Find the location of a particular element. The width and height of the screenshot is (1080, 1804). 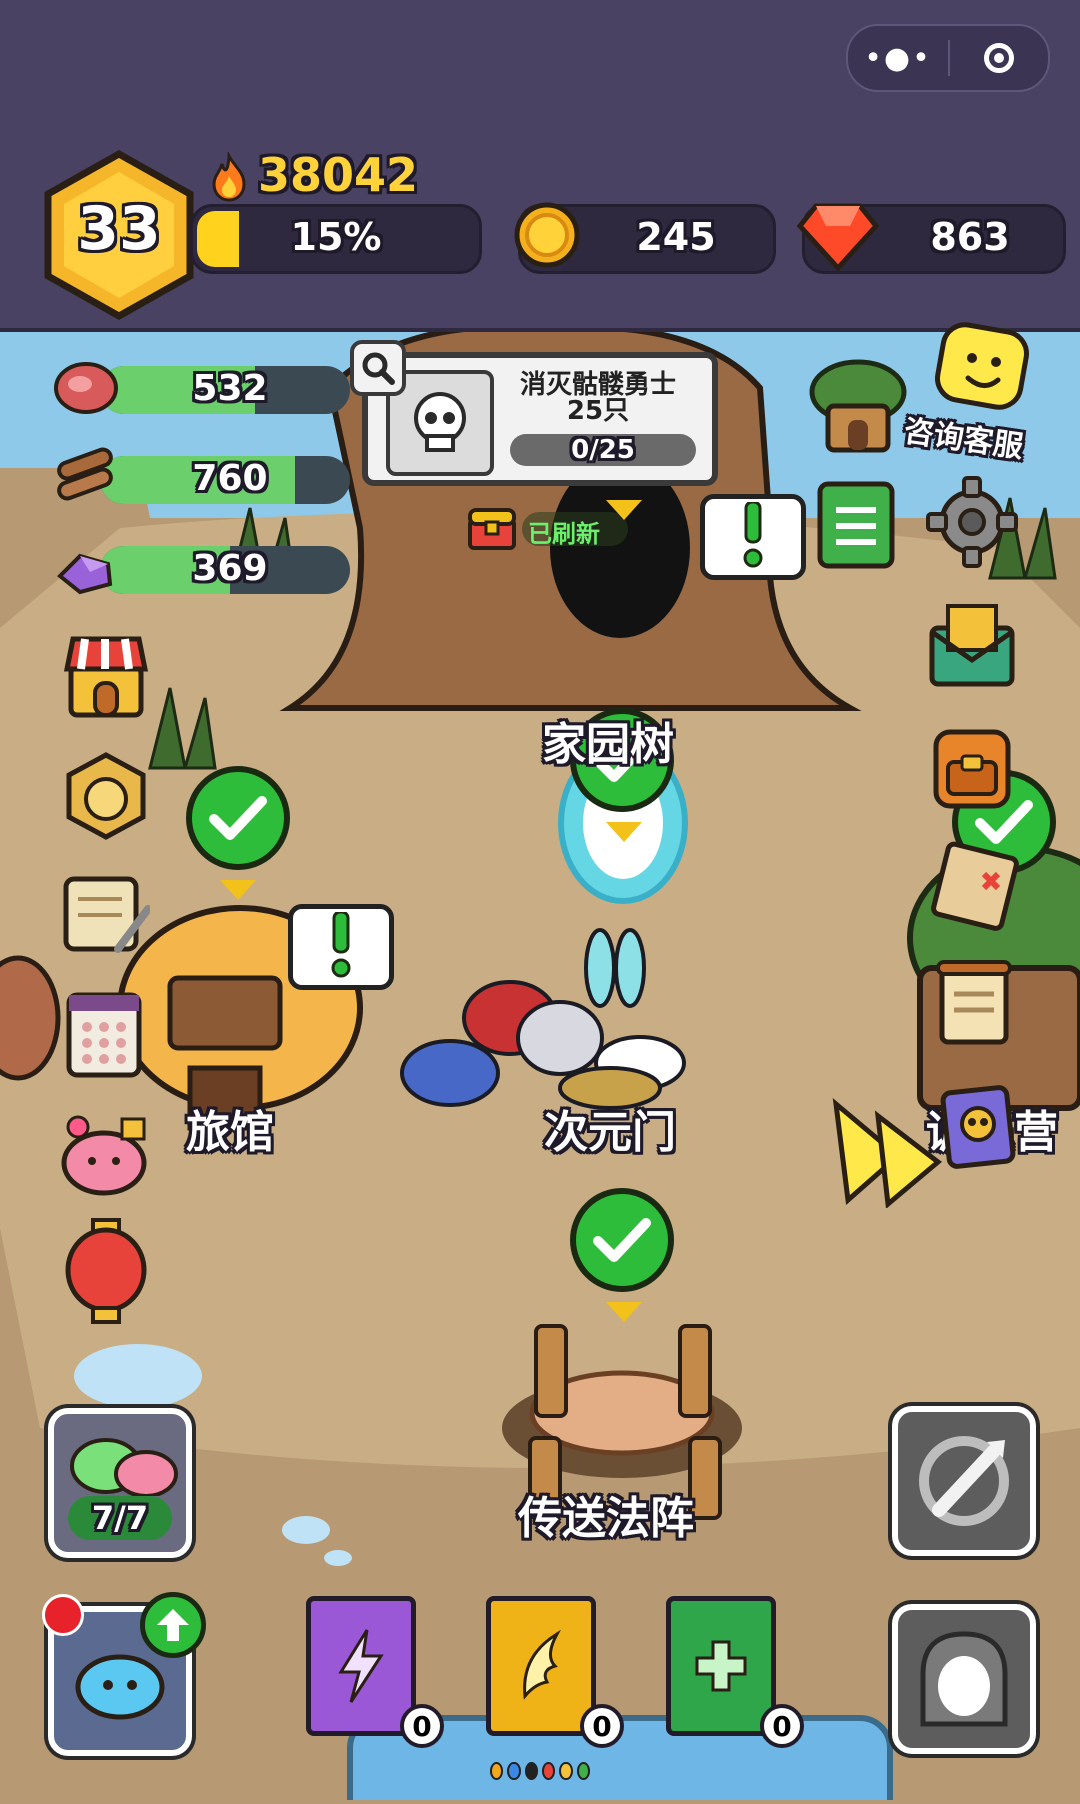

quest-title-line2: 25只 is located at coordinates (598, 411).